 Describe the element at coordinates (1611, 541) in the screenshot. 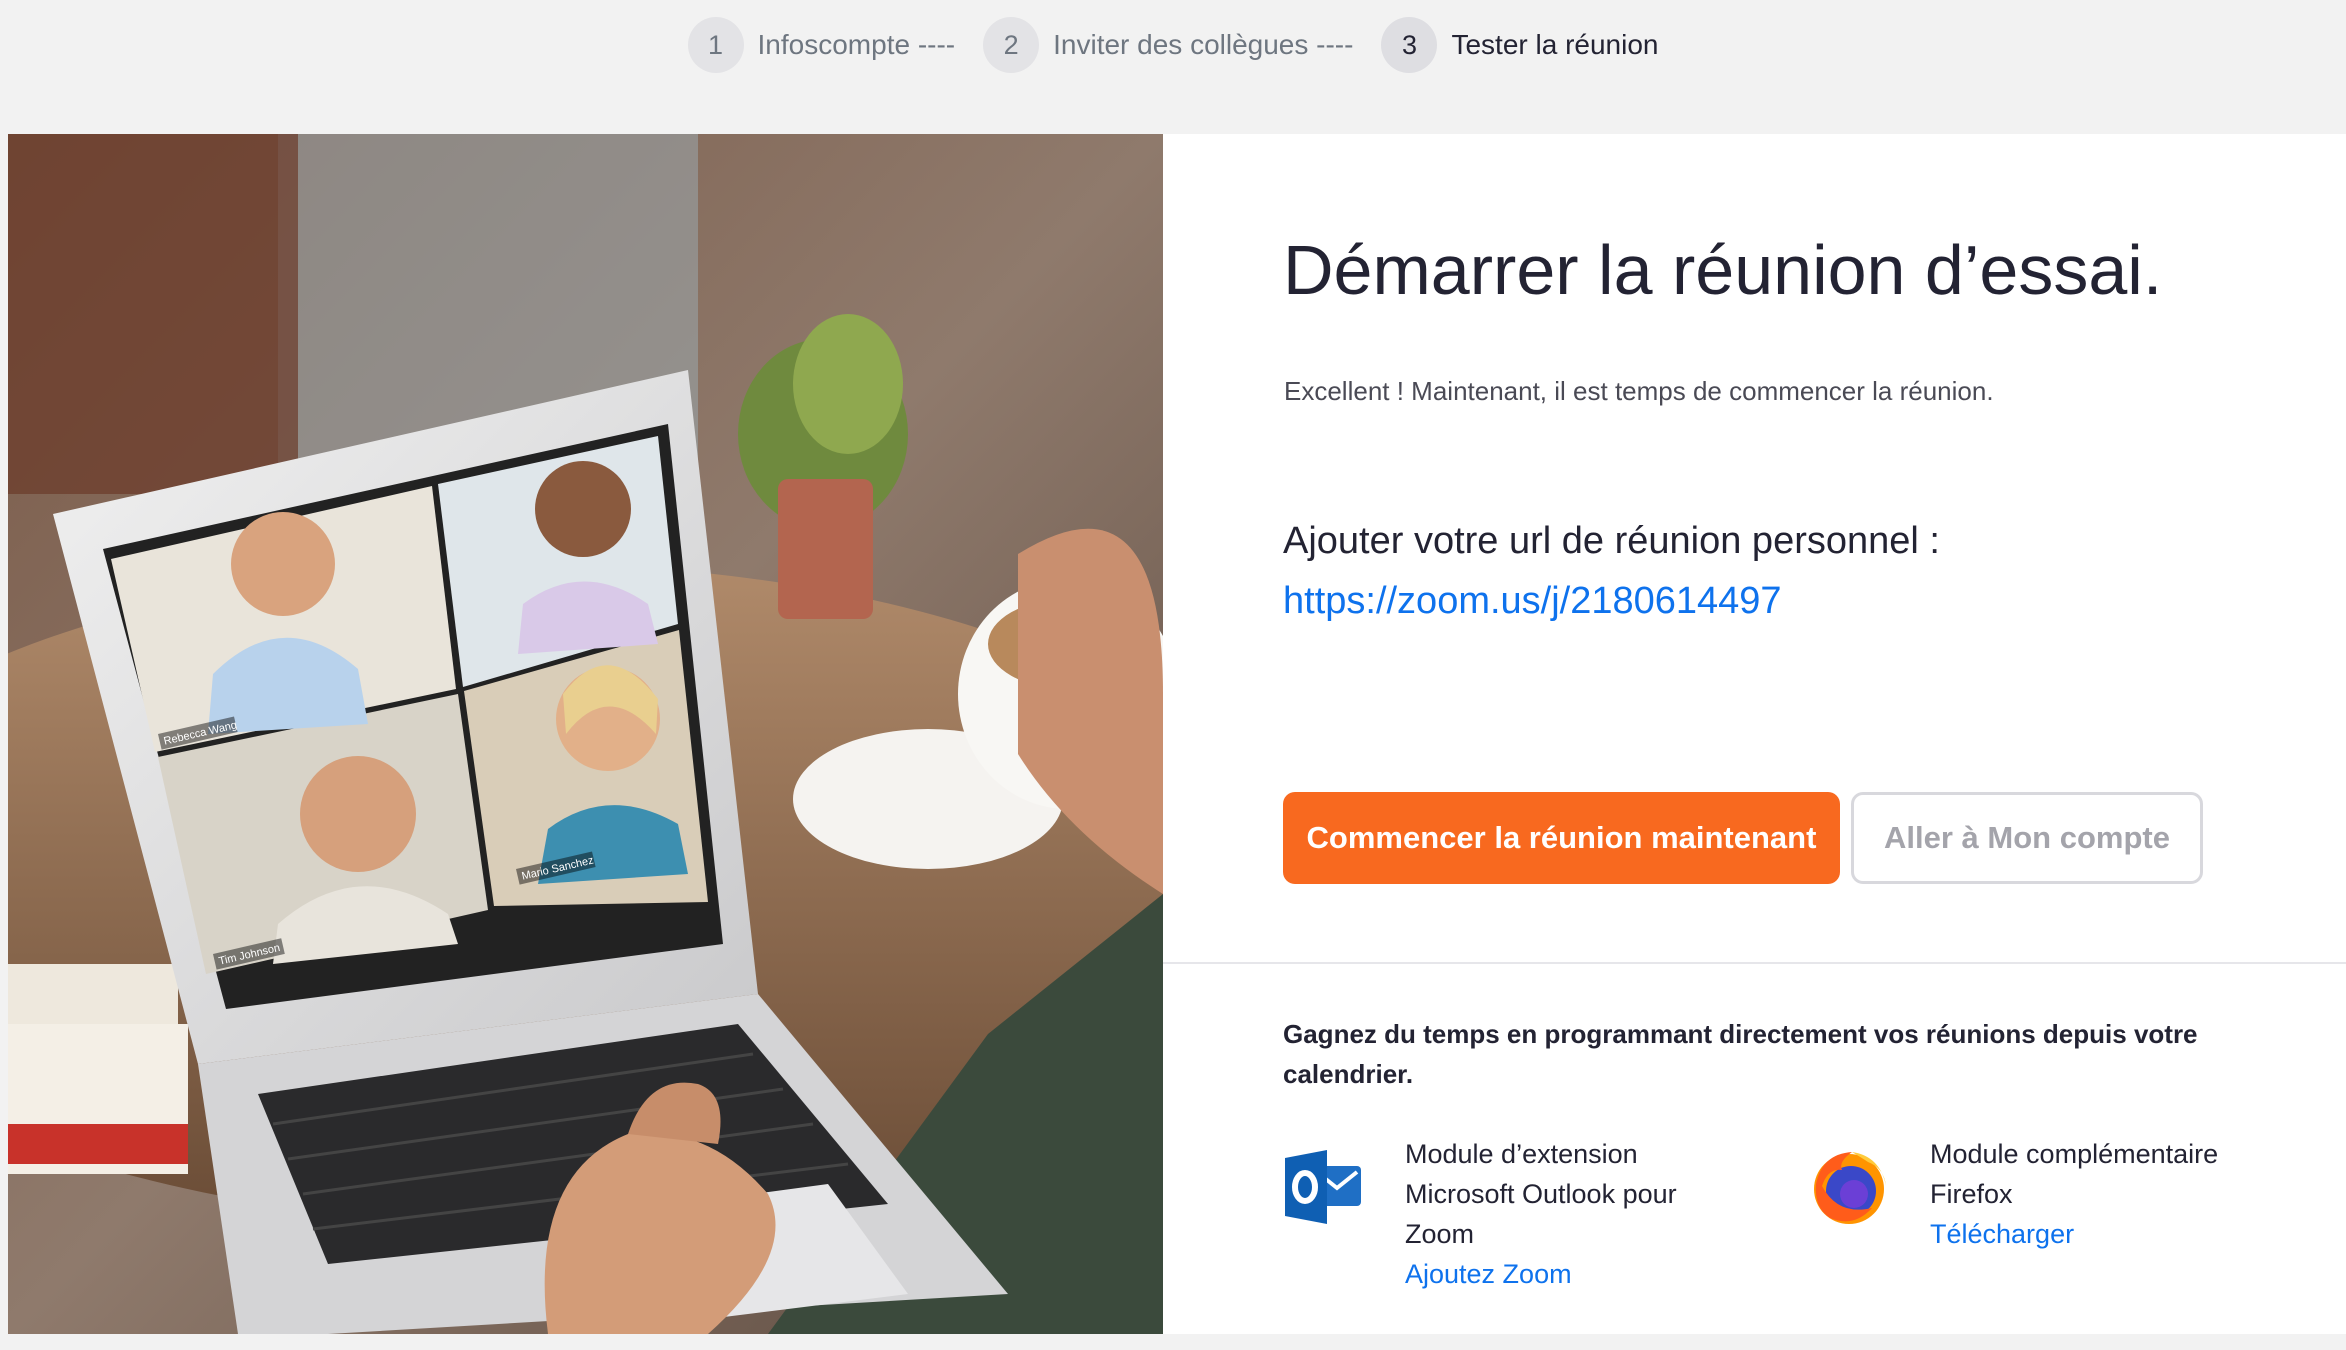

I see `personal-url-label: Ajouter votre url de réunion personnel :` at that location.